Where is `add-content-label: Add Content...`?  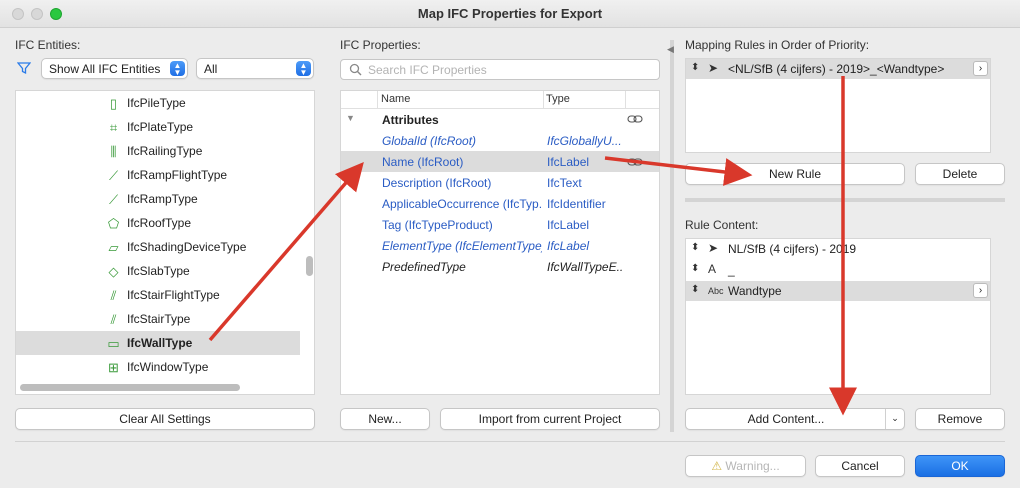 add-content-label: Add Content... is located at coordinates (786, 419).